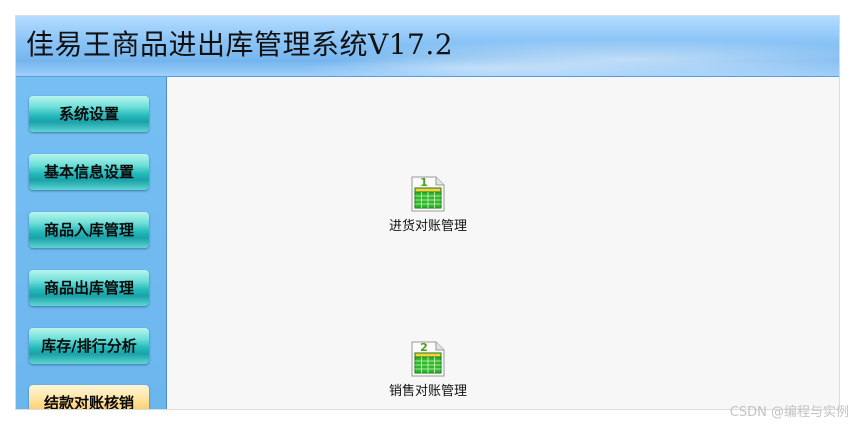 The image size is (855, 425). I want to click on spreadsheet-number: 2, so click(424, 347).